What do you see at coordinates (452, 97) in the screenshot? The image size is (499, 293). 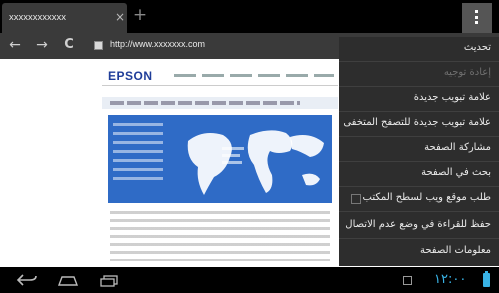 I see `menu-item-label: علامة تبويب جديدة` at bounding box center [452, 97].